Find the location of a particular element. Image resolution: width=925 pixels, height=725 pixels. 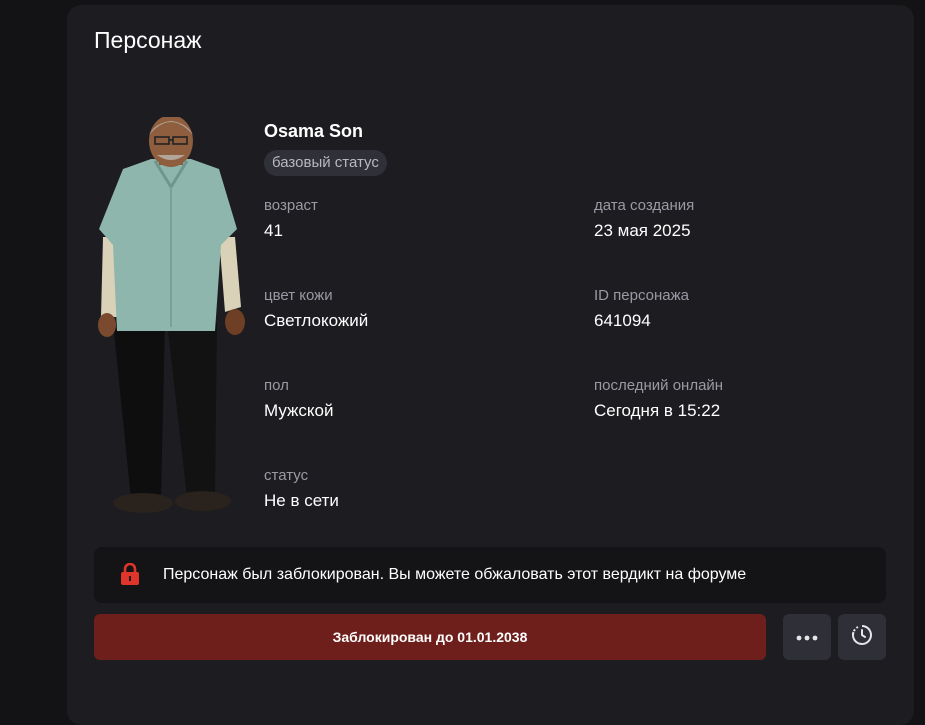

field-gender: пол Мужской is located at coordinates (299, 399).